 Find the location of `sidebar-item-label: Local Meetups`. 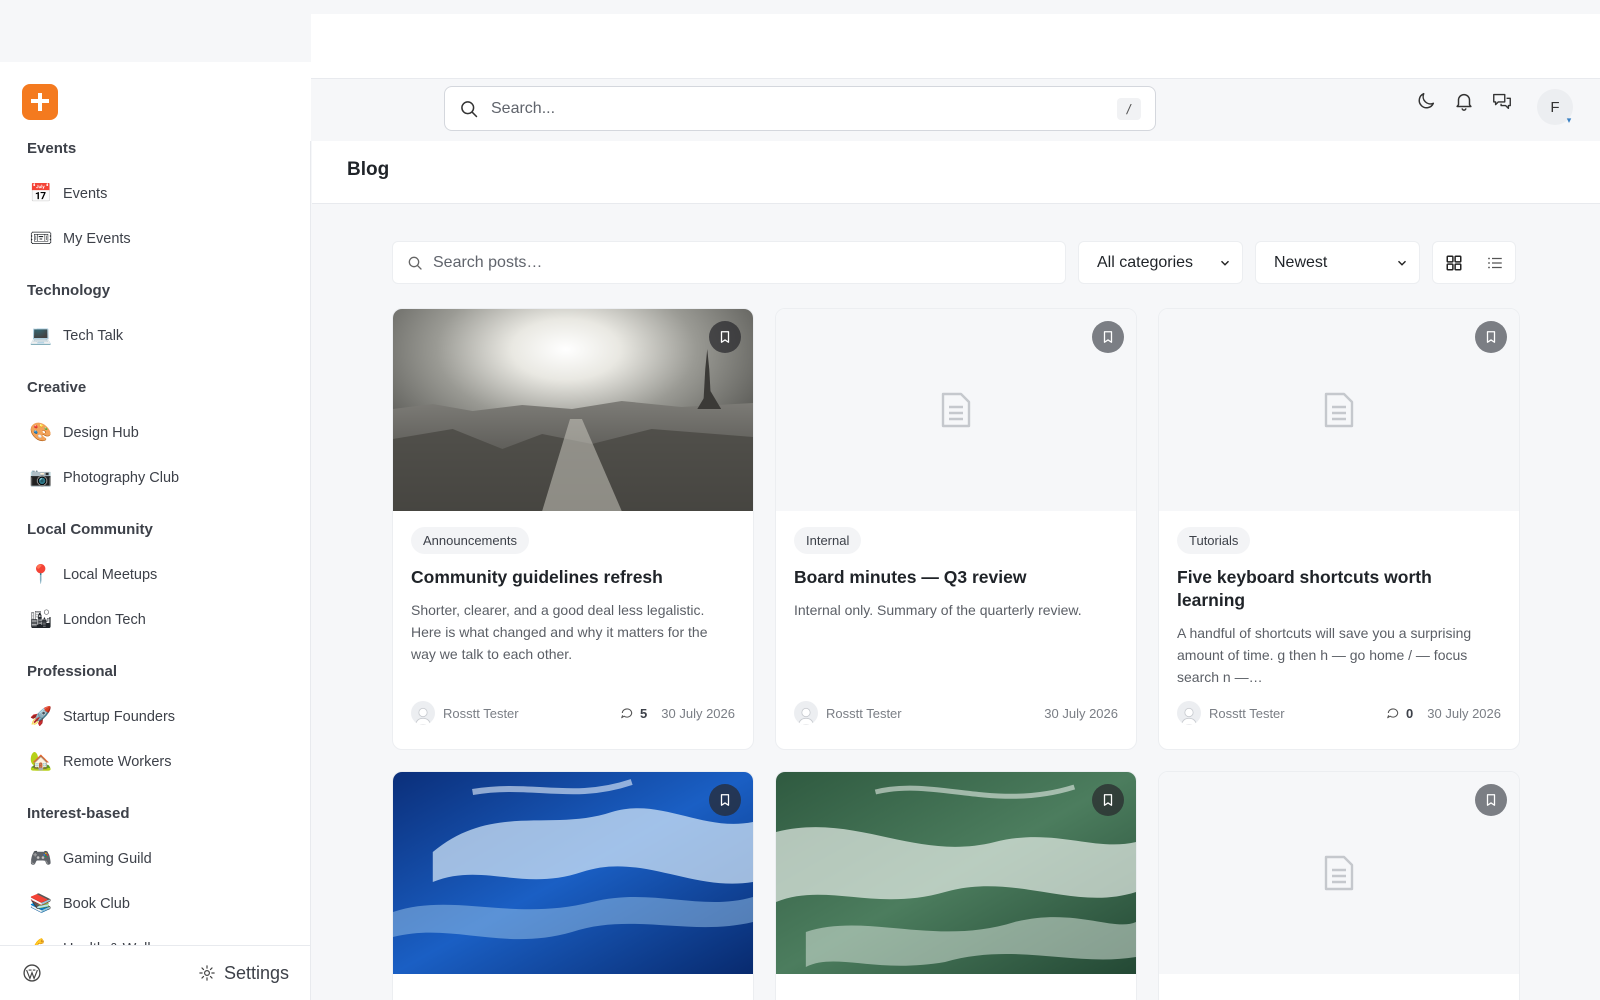

sidebar-item-label: Local Meetups is located at coordinates (110, 574).